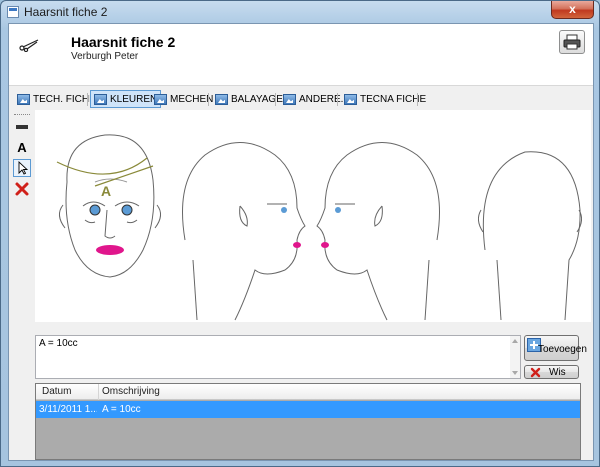  Describe the element at coordinates (98, 392) in the screenshot. I see `column-divider` at that location.